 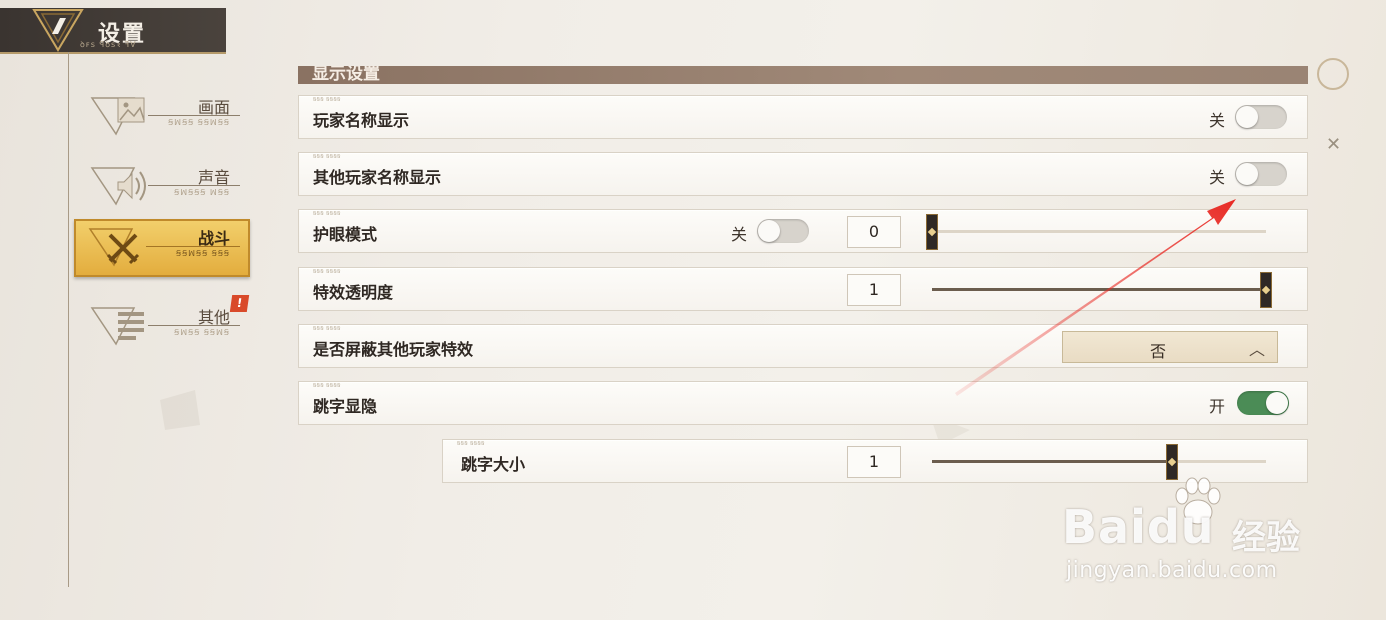 I want to click on damage-numbers-toggle, so click(x=1263, y=403).